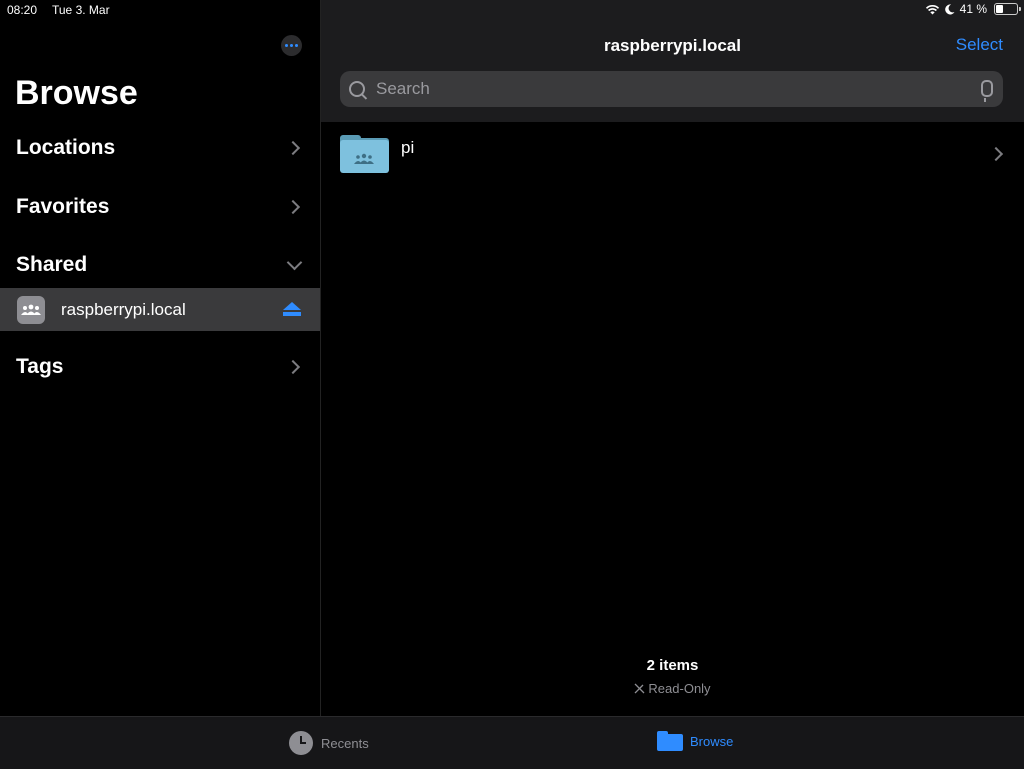 This screenshot has height=769, width=1024. What do you see at coordinates (949, 8) in the screenshot?
I see `moon-icon` at bounding box center [949, 8].